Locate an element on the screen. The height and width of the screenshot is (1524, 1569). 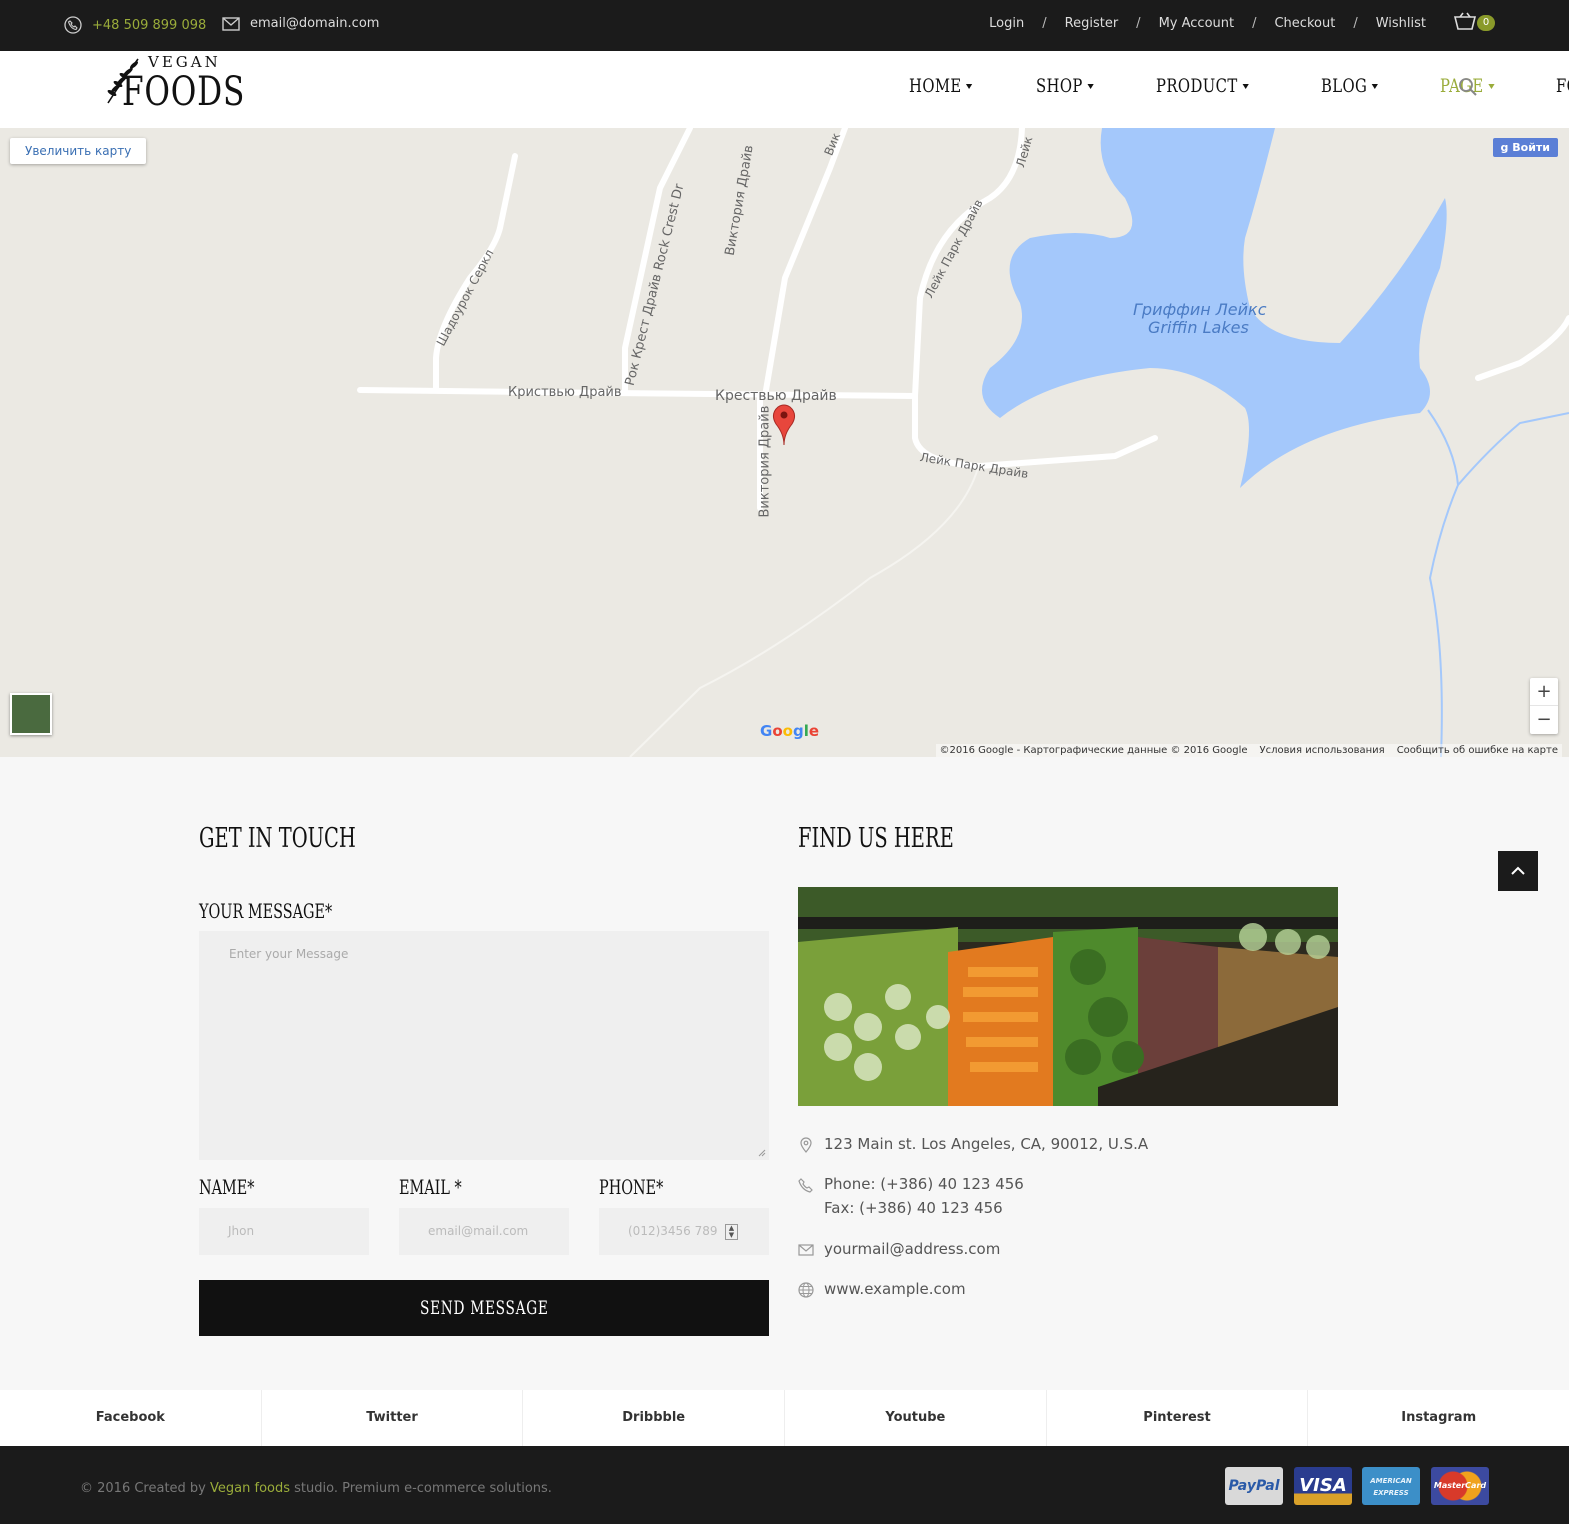
send-message-label: SEND MESSAGE is located at coordinates (484, 1308).